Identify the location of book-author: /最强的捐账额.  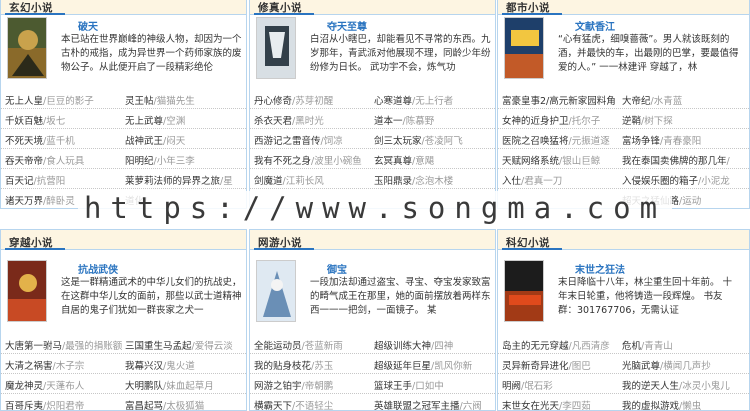
(92, 346).